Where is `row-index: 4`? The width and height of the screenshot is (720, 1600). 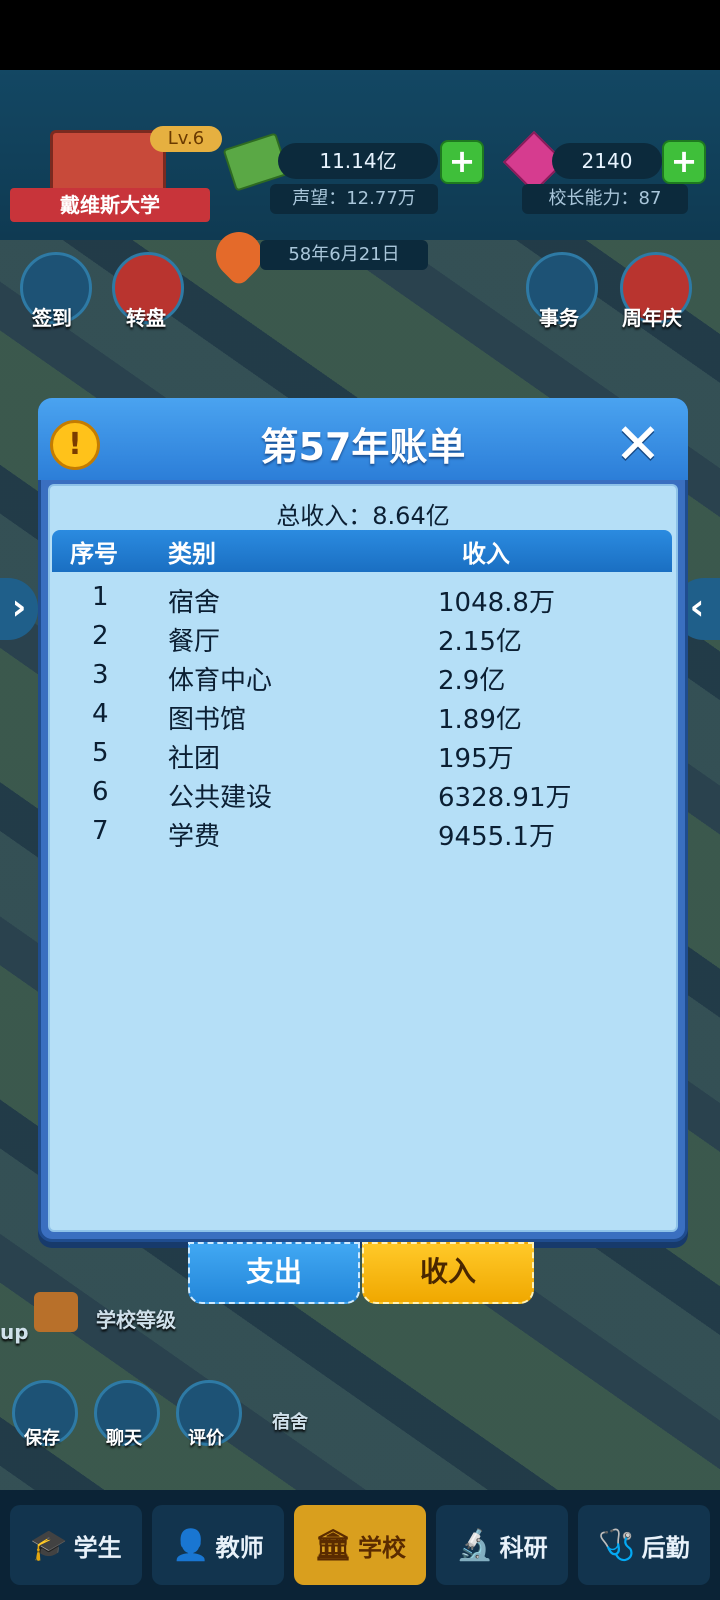 row-index: 4 is located at coordinates (100, 714).